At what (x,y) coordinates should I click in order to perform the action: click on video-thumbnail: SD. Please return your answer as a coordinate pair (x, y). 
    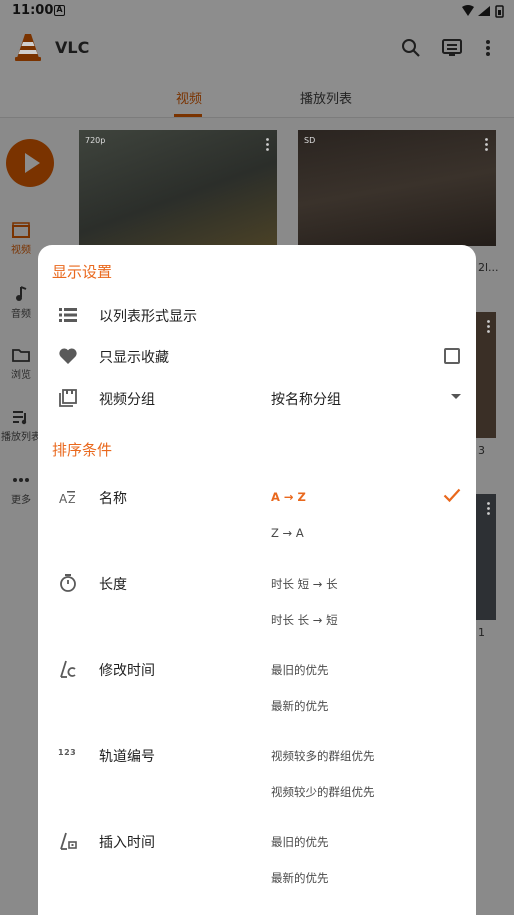
    Looking at the image, I should click on (397, 188).